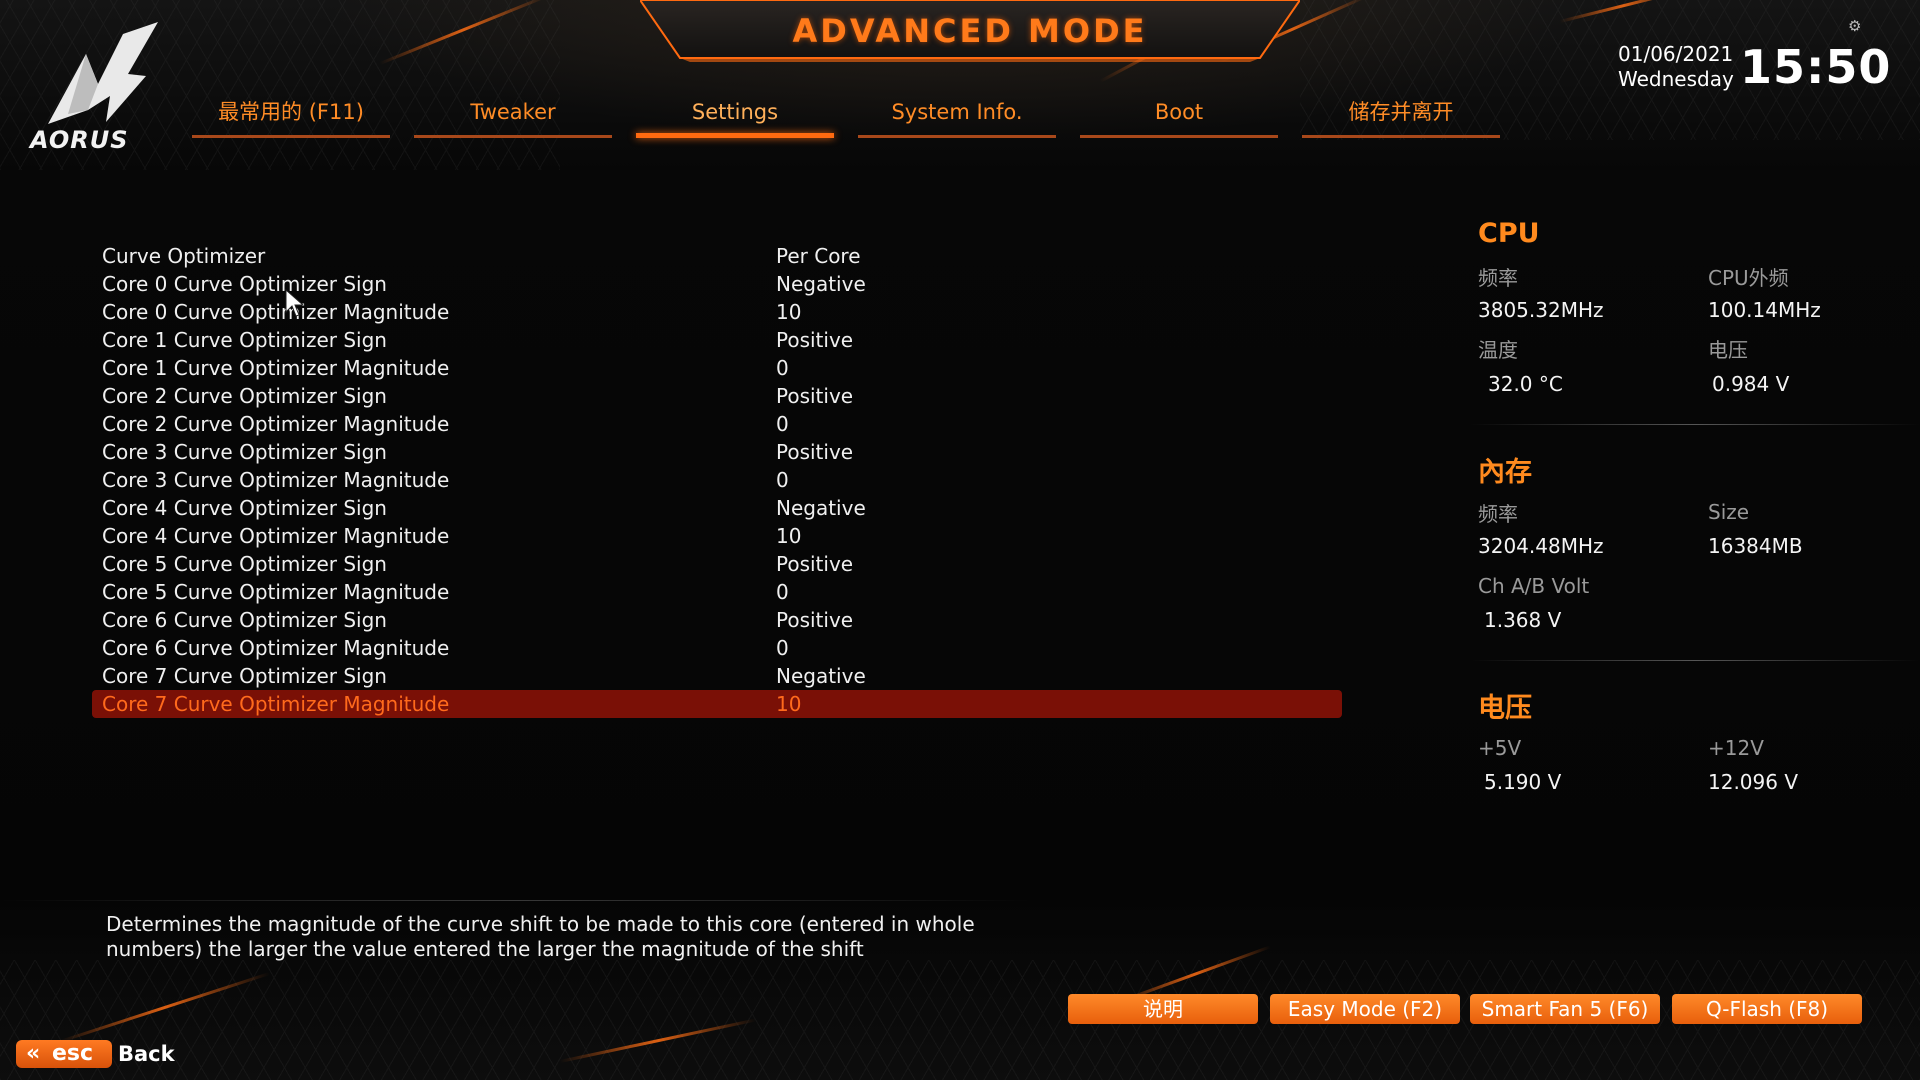  Describe the element at coordinates (244, 452) in the screenshot. I see `setting-name: Core 3 Curve Optimizer Sign` at that location.